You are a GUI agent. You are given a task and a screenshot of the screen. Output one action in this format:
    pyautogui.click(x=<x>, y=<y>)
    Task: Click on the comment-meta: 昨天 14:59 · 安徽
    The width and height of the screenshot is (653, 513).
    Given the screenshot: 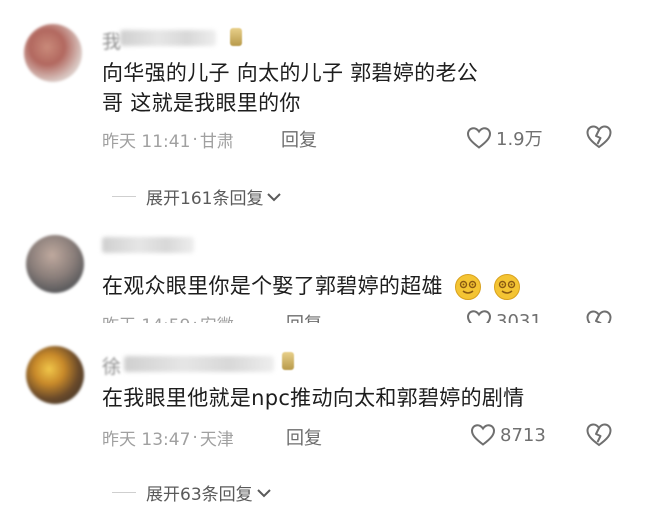 What is the action you would take?
    pyautogui.click(x=168, y=317)
    